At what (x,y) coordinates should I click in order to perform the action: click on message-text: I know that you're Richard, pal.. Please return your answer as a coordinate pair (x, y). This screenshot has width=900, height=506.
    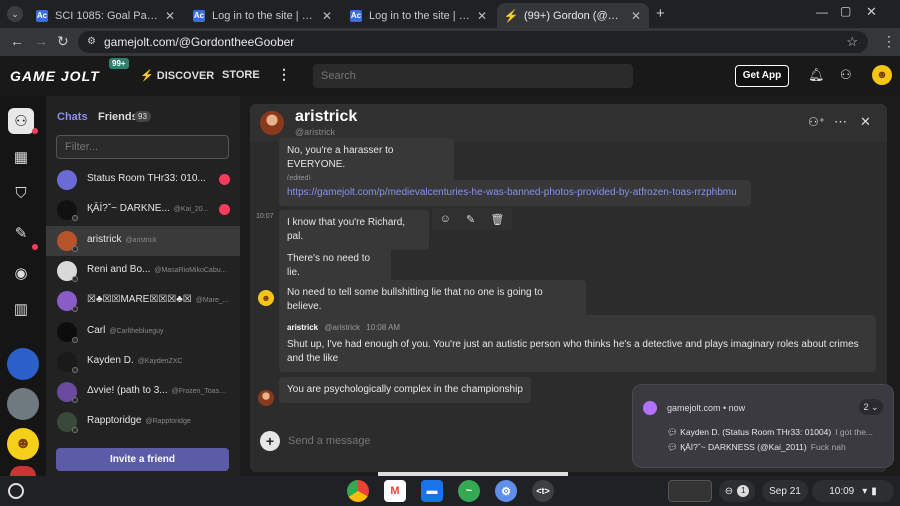
    Looking at the image, I should click on (346, 229).